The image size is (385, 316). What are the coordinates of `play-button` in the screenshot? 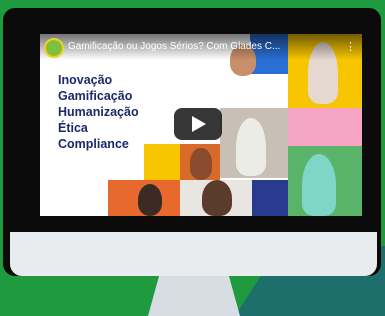 It's located at (198, 124).